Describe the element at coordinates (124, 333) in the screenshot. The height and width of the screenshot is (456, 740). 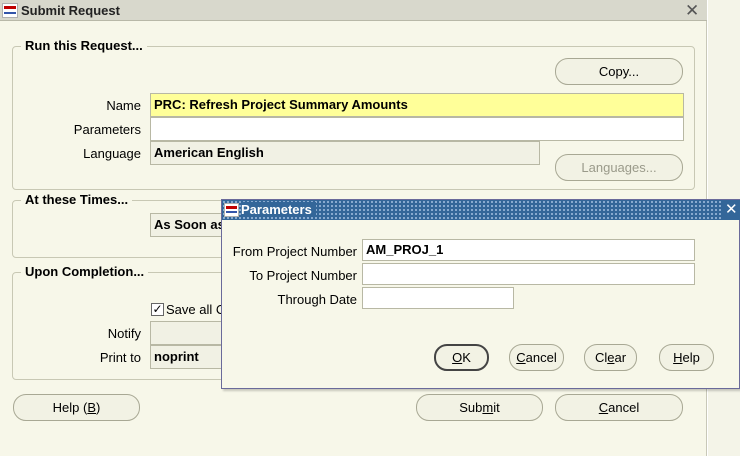
I see `notify-label: Notify` at that location.